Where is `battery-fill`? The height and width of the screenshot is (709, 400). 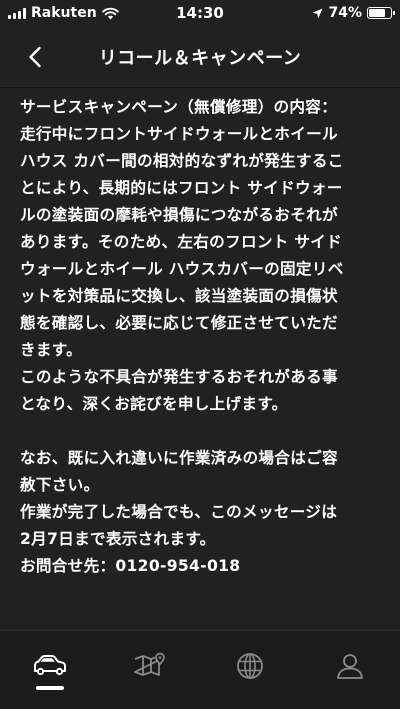
battery-fill is located at coordinates (377, 13).